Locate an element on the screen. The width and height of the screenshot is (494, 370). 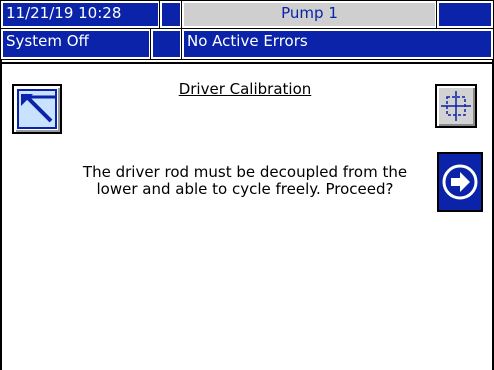
right-arrow-icon is located at coordinates (460, 182).